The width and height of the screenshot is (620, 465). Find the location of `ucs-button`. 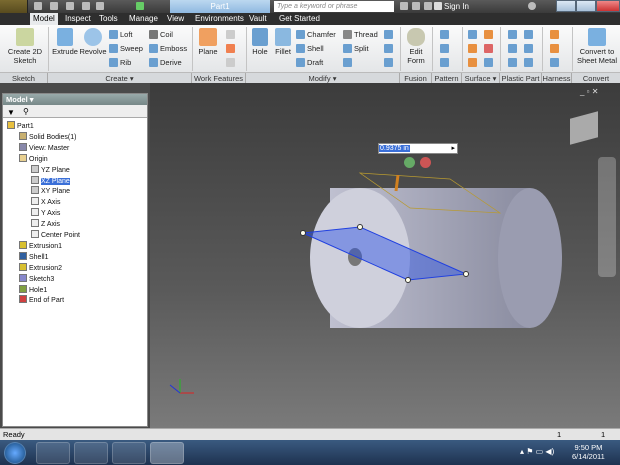

ucs-button is located at coordinates (231, 62).